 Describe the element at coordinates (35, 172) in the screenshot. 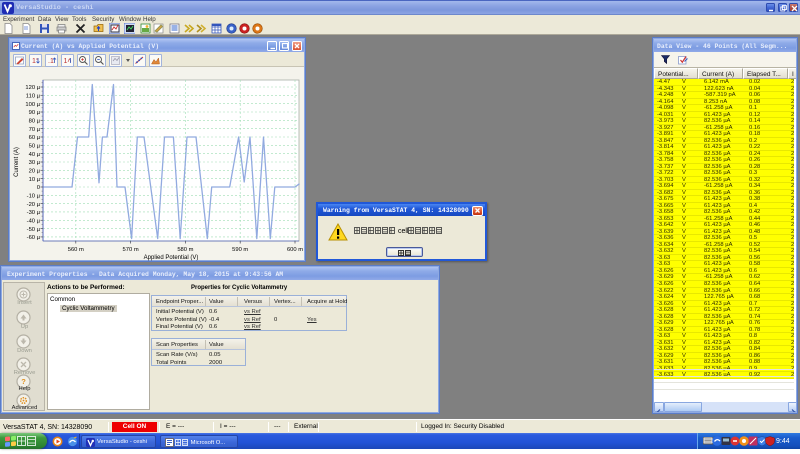

I see `svg-text: 20 µ` at that location.